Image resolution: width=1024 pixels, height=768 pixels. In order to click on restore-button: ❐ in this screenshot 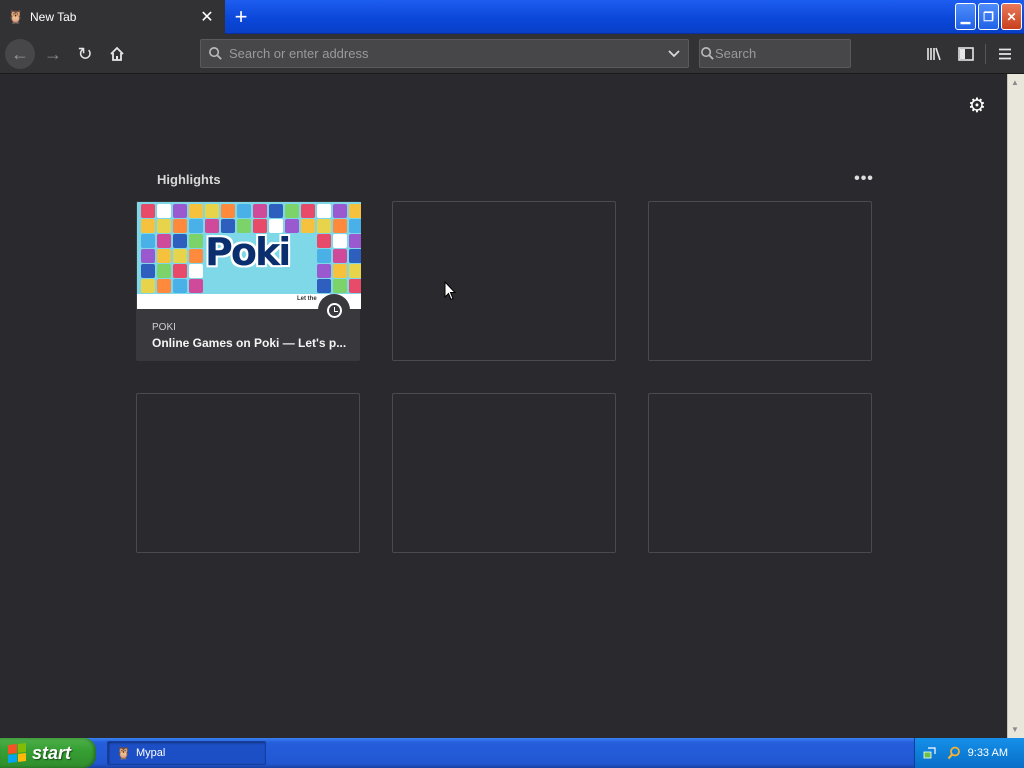, I will do `click(988, 16)`.